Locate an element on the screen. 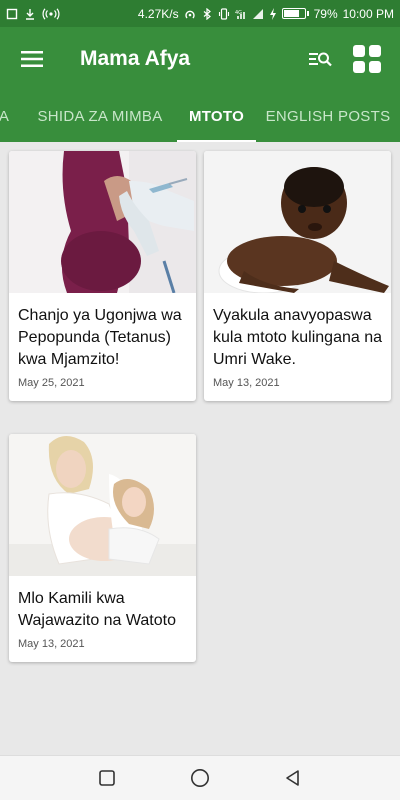 The height and width of the screenshot is (800, 400). hotspot-icon is located at coordinates (51, 13).